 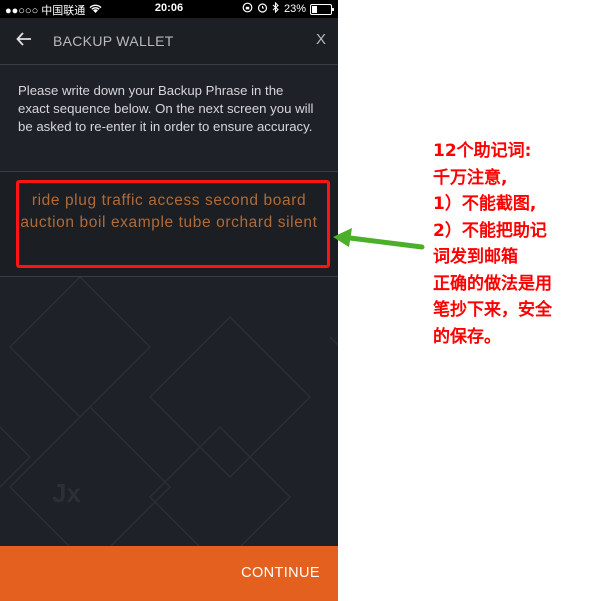 What do you see at coordinates (169, 573) in the screenshot?
I see `continue-button: CONTINUE` at bounding box center [169, 573].